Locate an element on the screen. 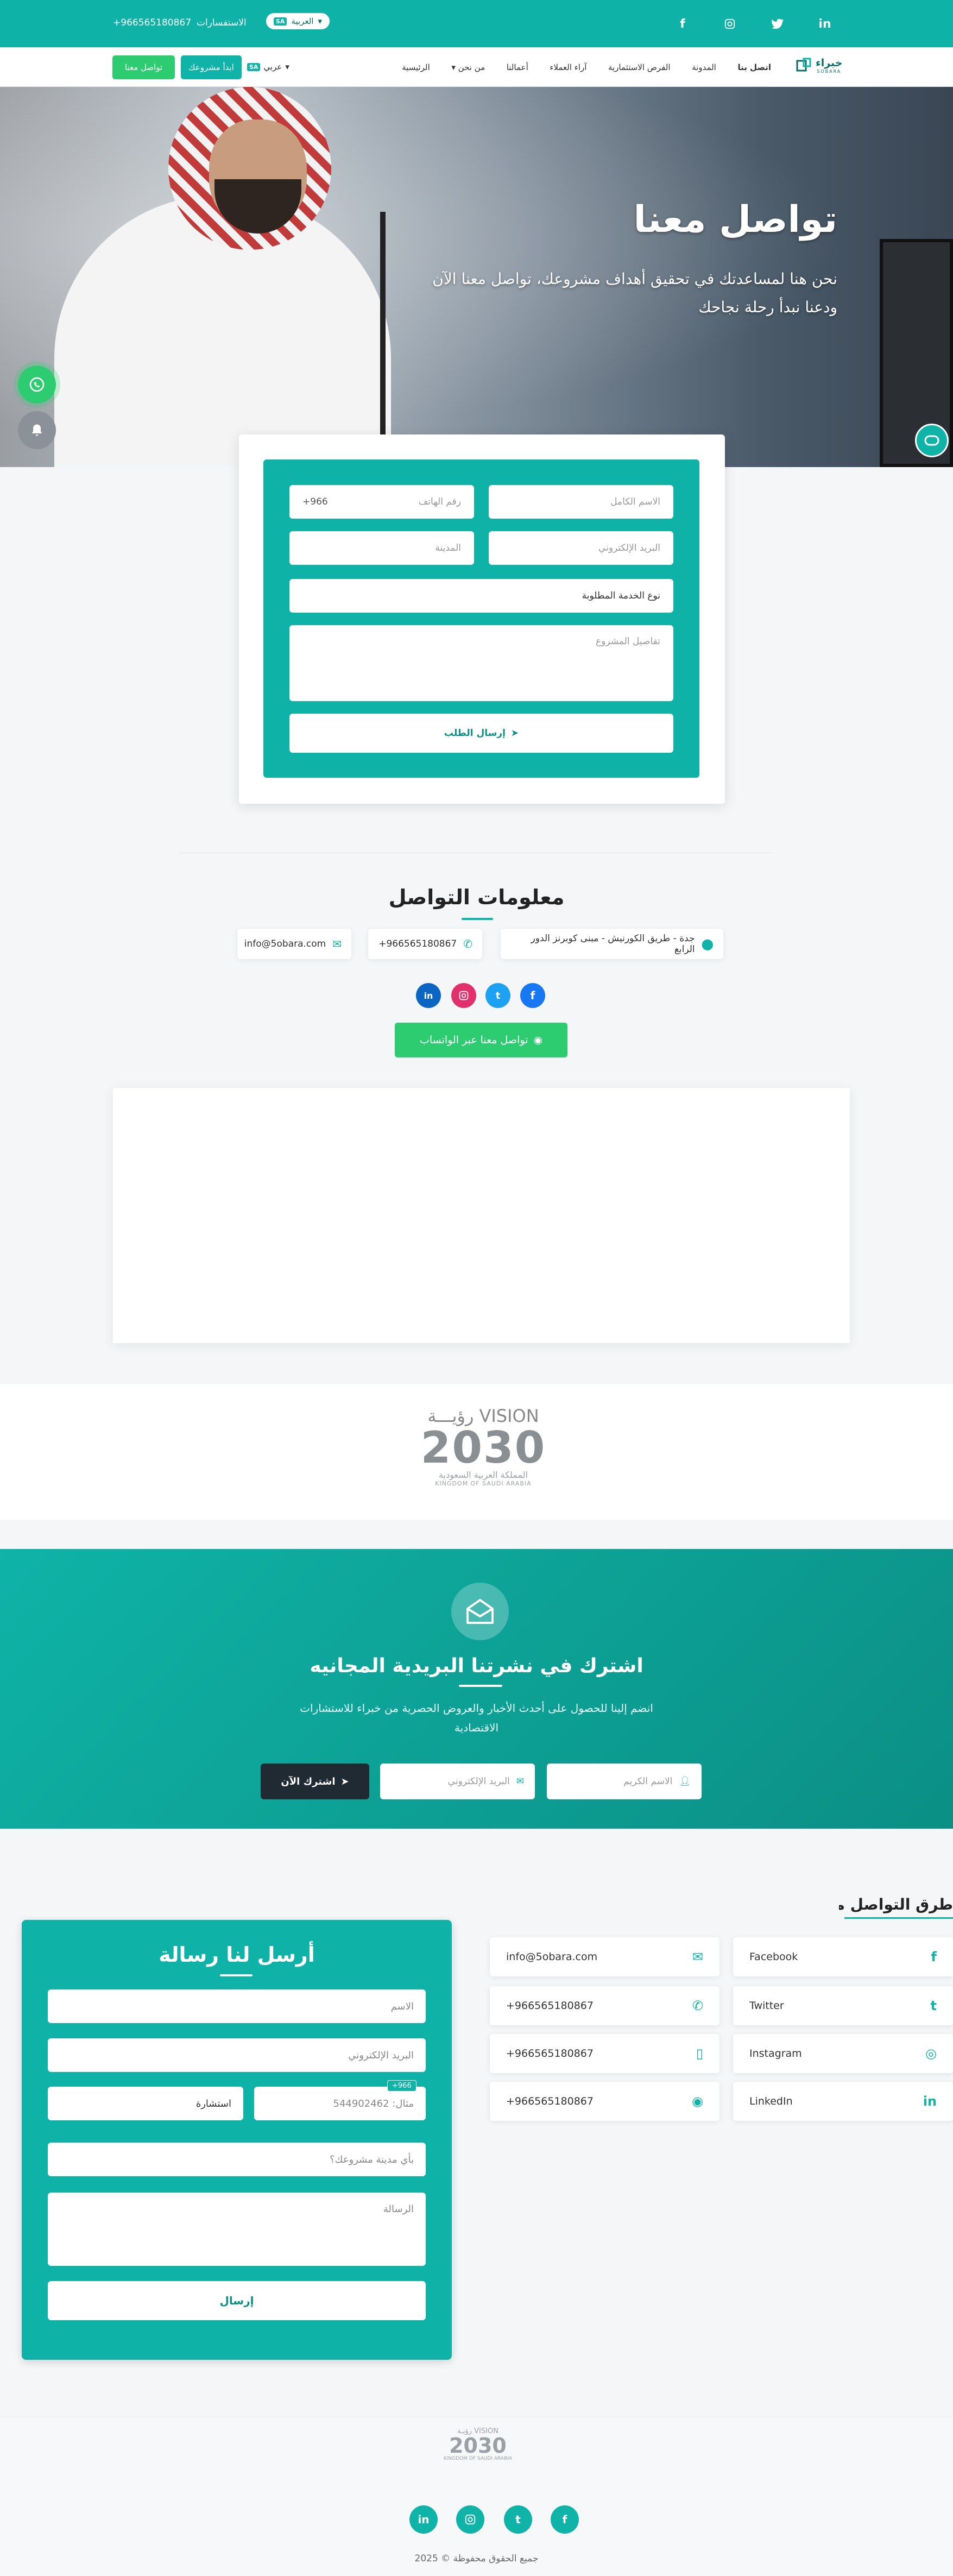 This screenshot has height=2576, width=953. twitter-icon: t is located at coordinates (498, 996).